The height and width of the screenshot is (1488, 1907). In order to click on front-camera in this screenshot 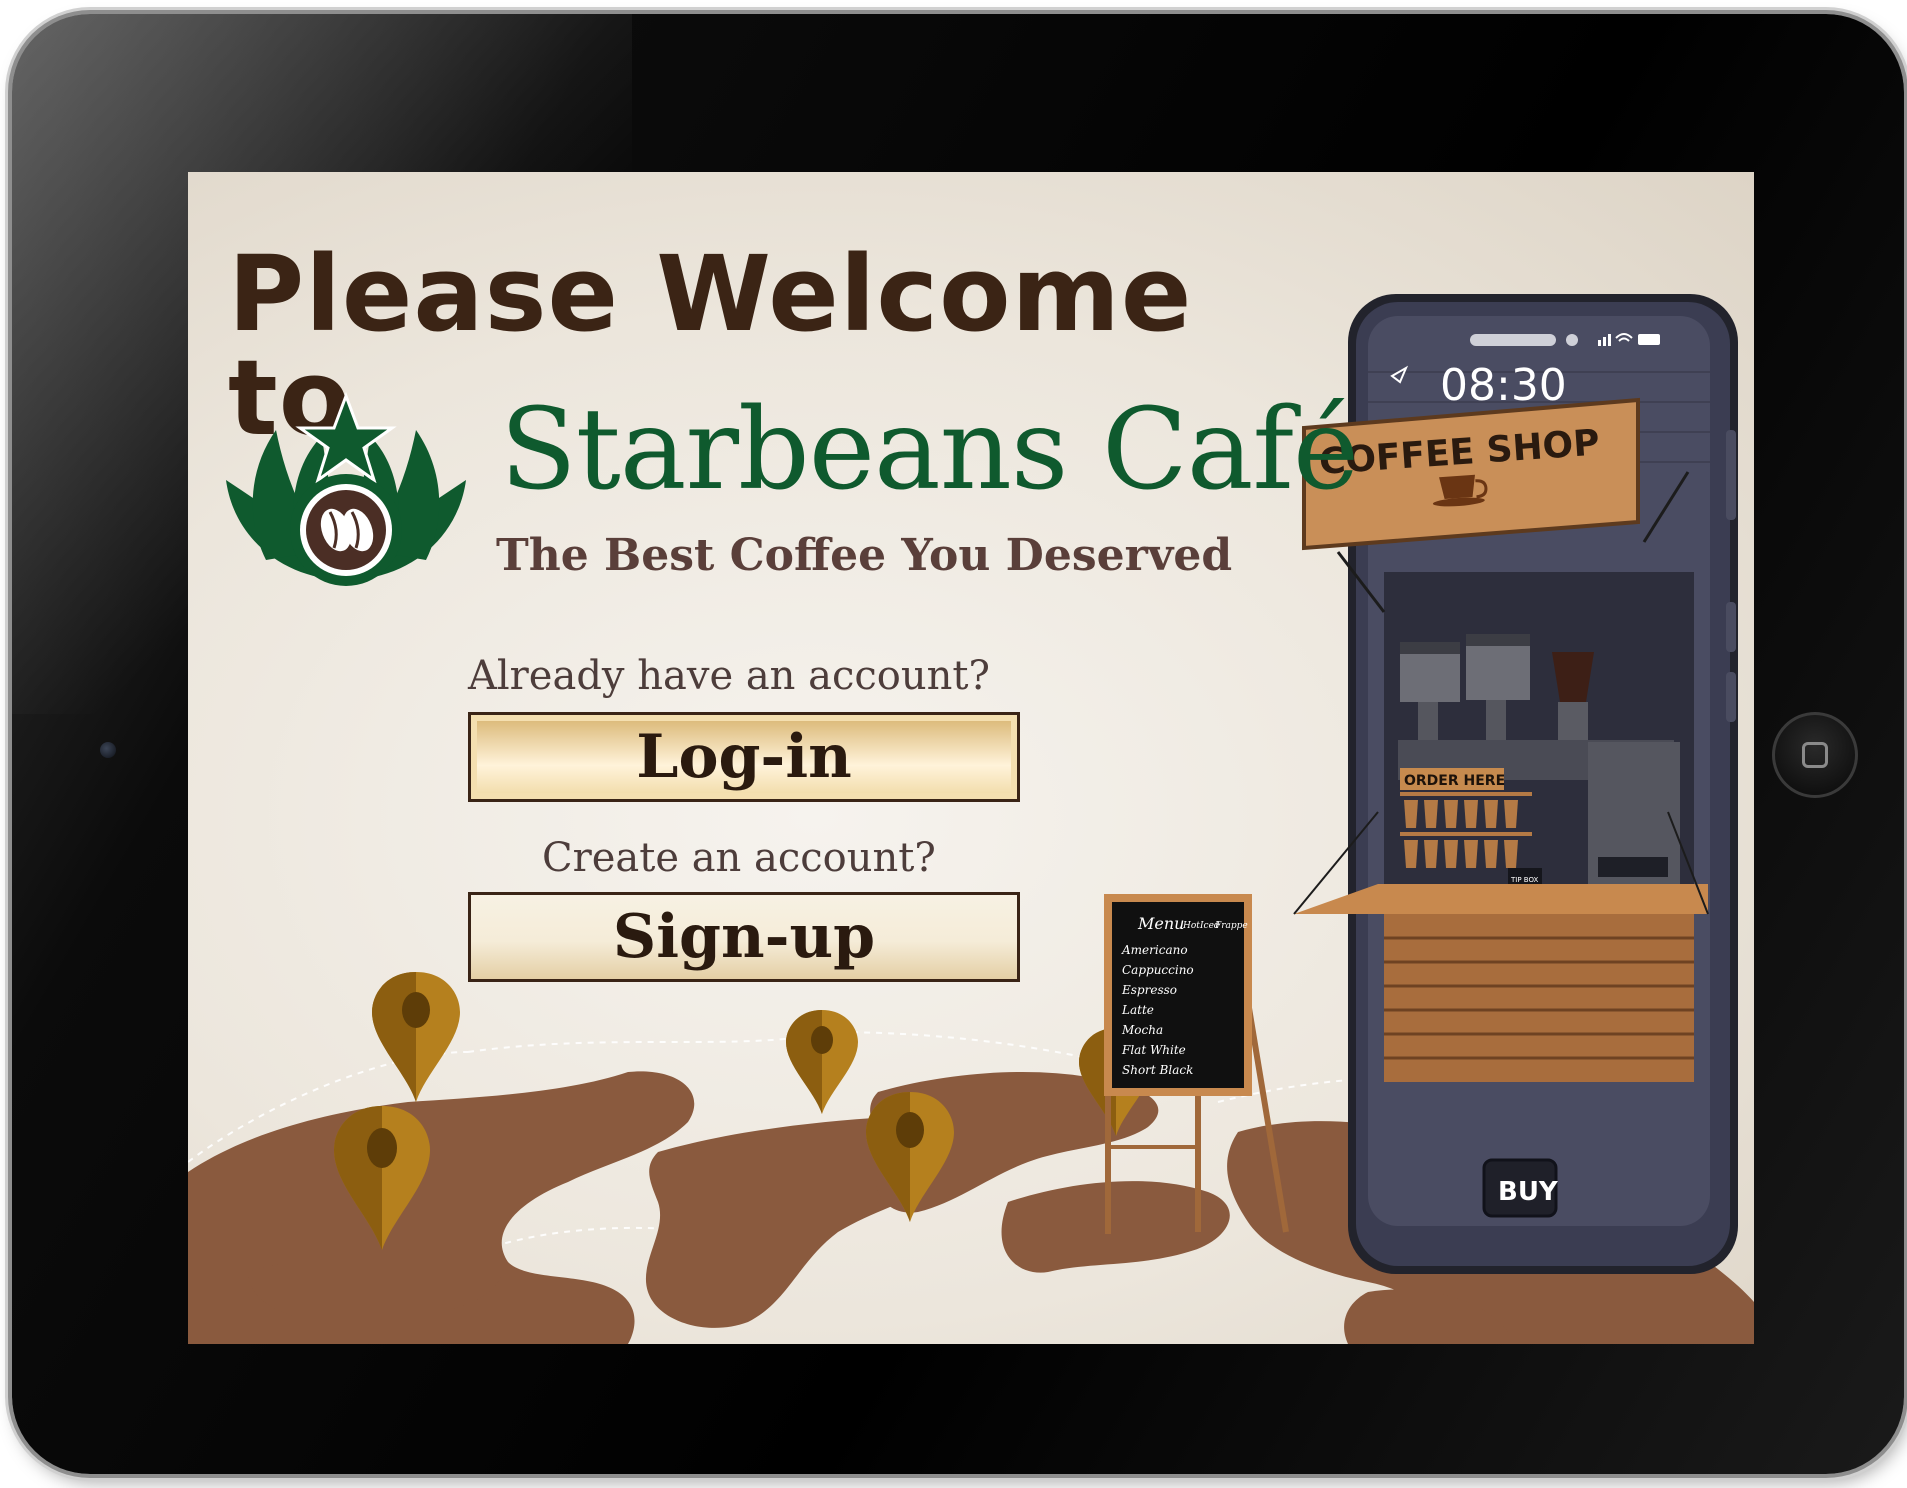, I will do `click(108, 750)`.